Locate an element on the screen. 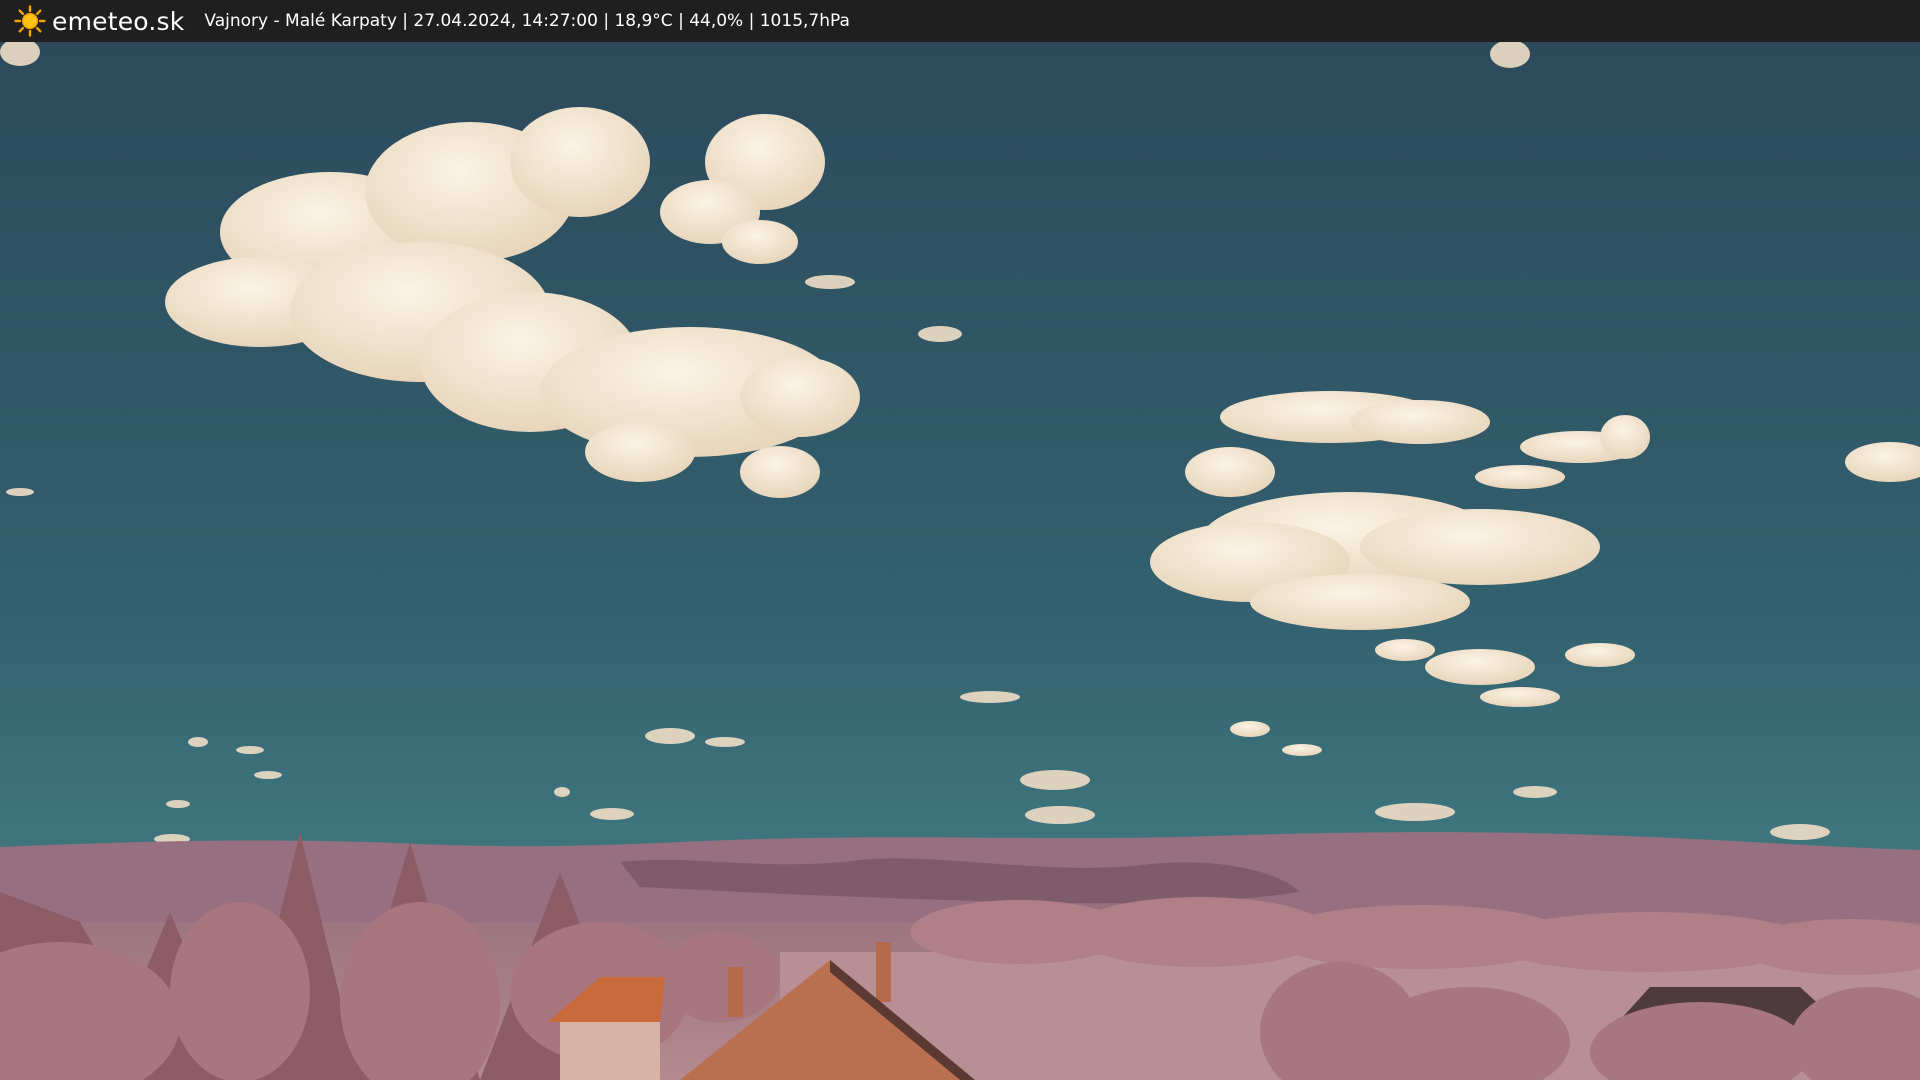  brand-name: emeteo.sk is located at coordinates (118, 21).